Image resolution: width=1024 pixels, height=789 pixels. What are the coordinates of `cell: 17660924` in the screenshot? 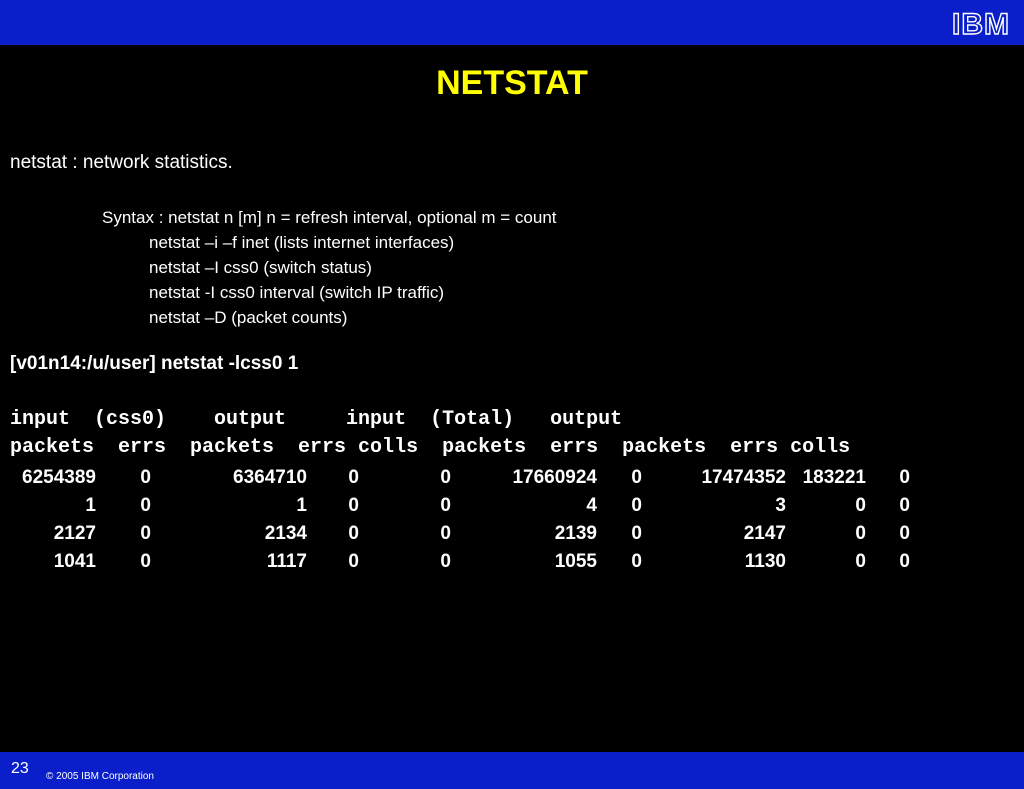 It's located at (554, 477).